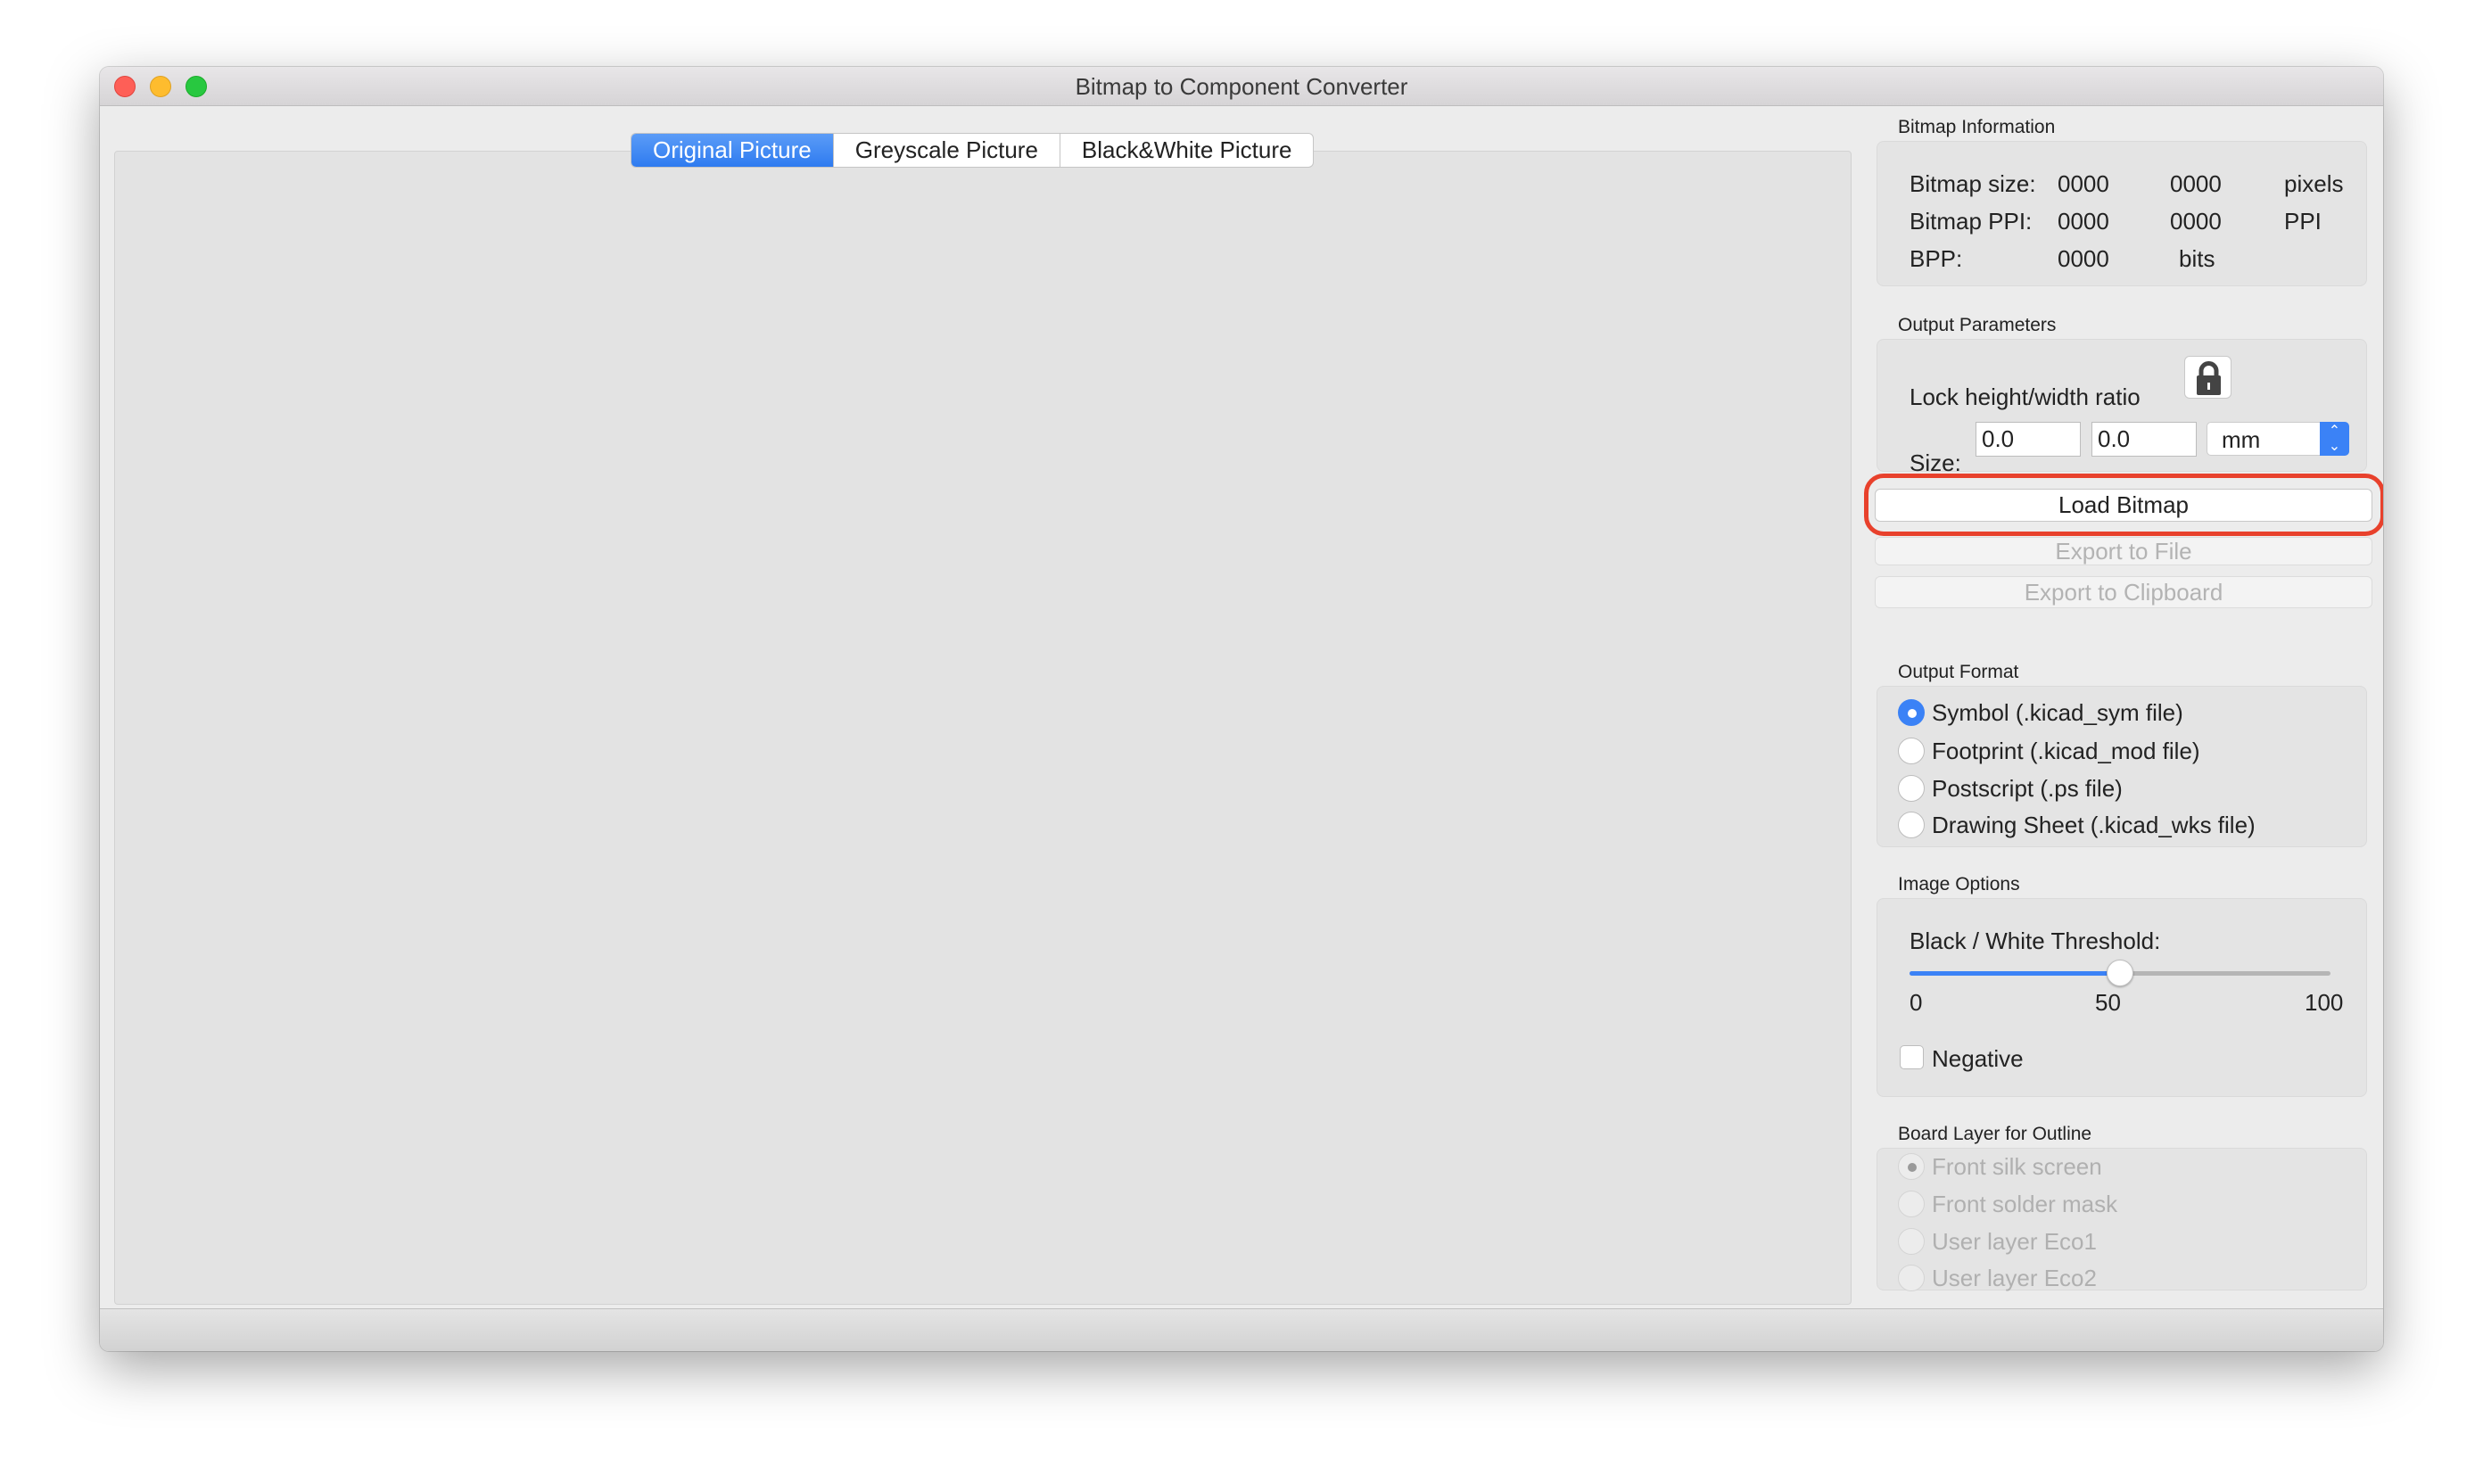 The height and width of the screenshot is (1484, 2483). I want to click on radio-front-silk, so click(1912, 1166).